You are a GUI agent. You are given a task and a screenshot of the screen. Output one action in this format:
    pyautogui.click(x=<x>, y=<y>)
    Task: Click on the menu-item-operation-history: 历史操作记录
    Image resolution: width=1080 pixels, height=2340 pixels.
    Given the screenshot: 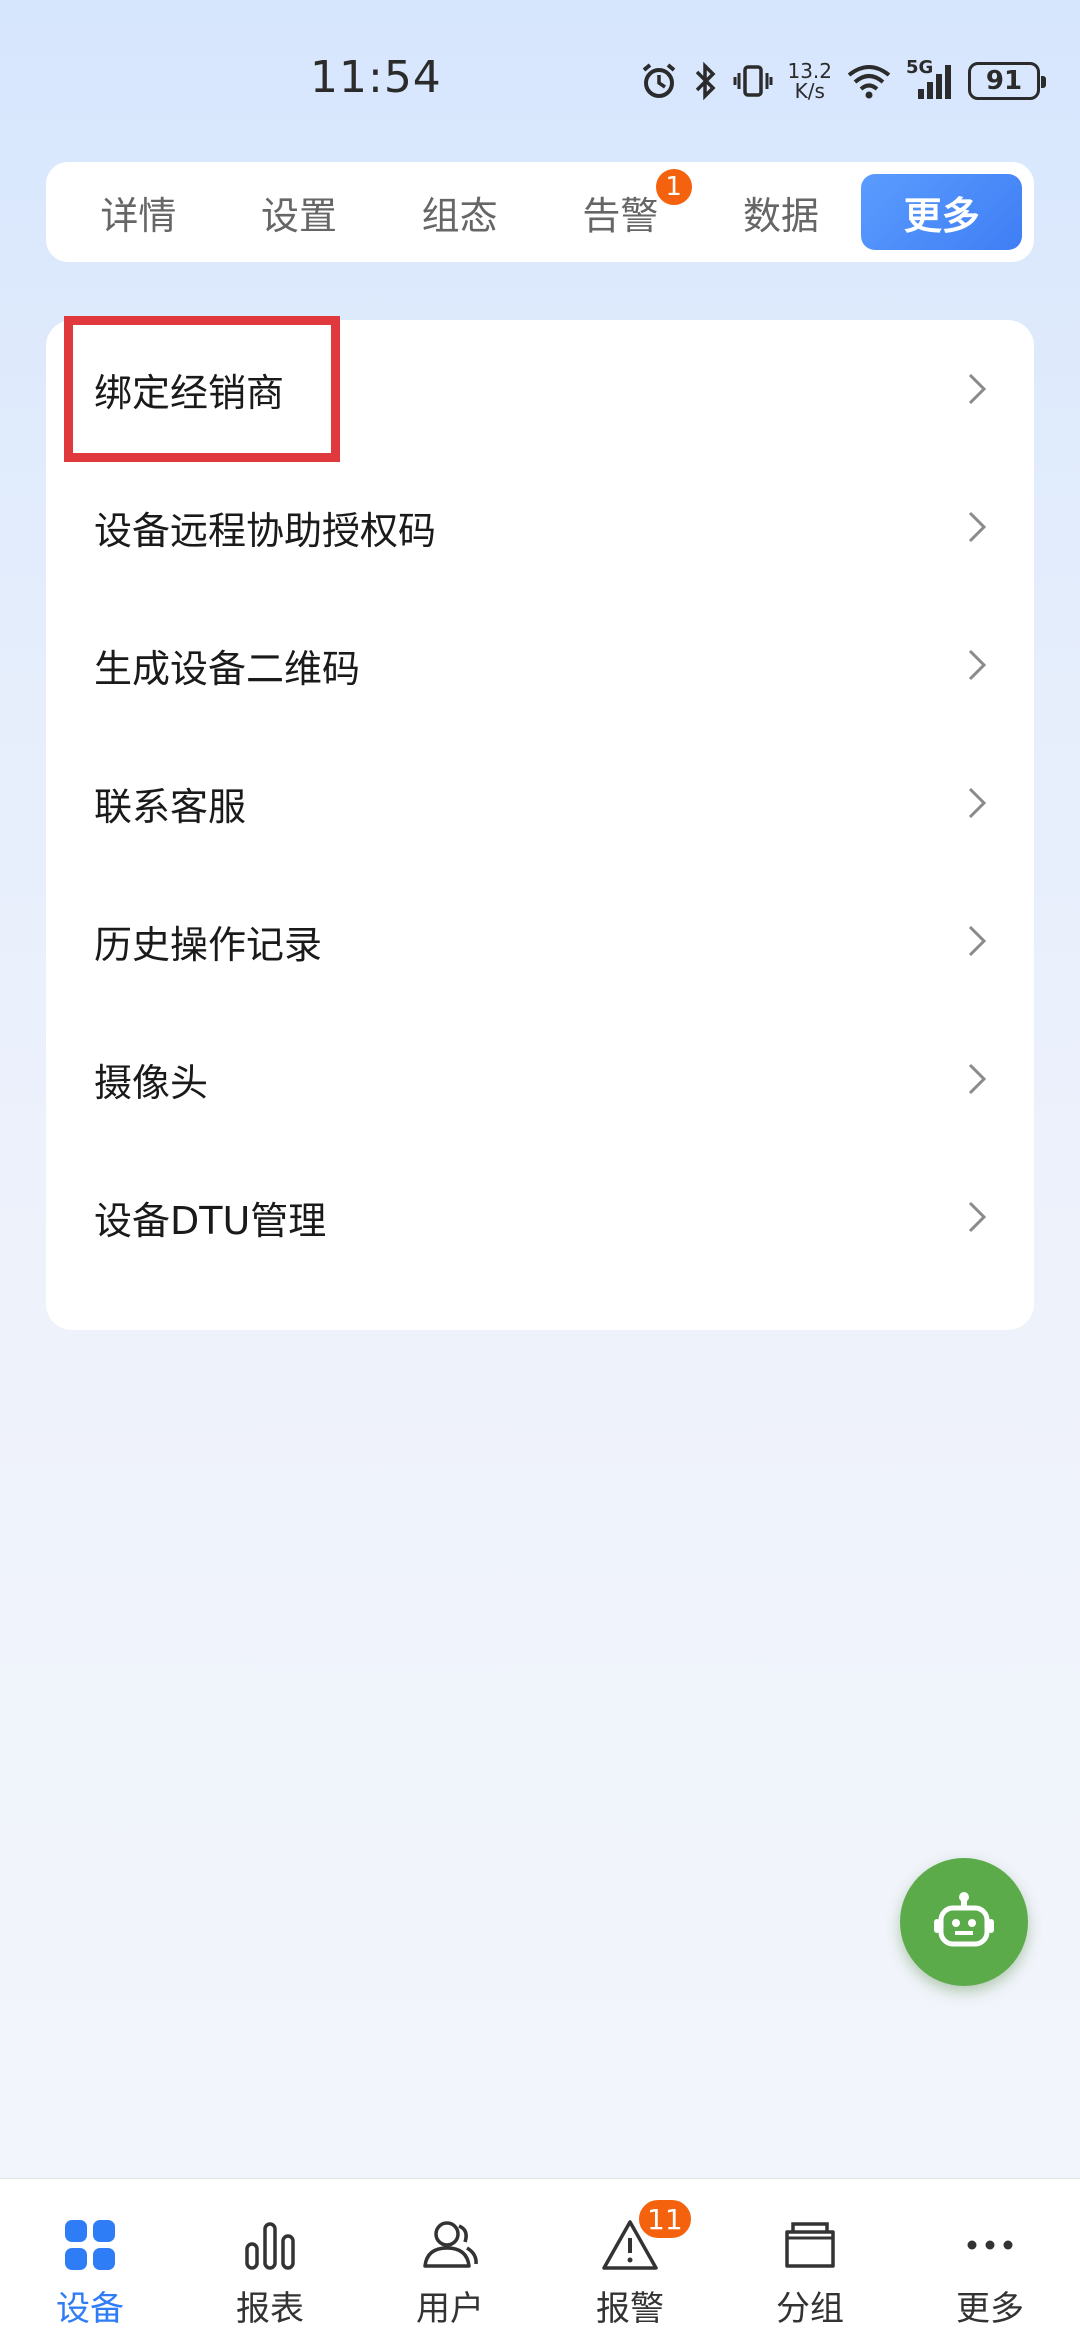 What is the action you would take?
    pyautogui.click(x=540, y=941)
    